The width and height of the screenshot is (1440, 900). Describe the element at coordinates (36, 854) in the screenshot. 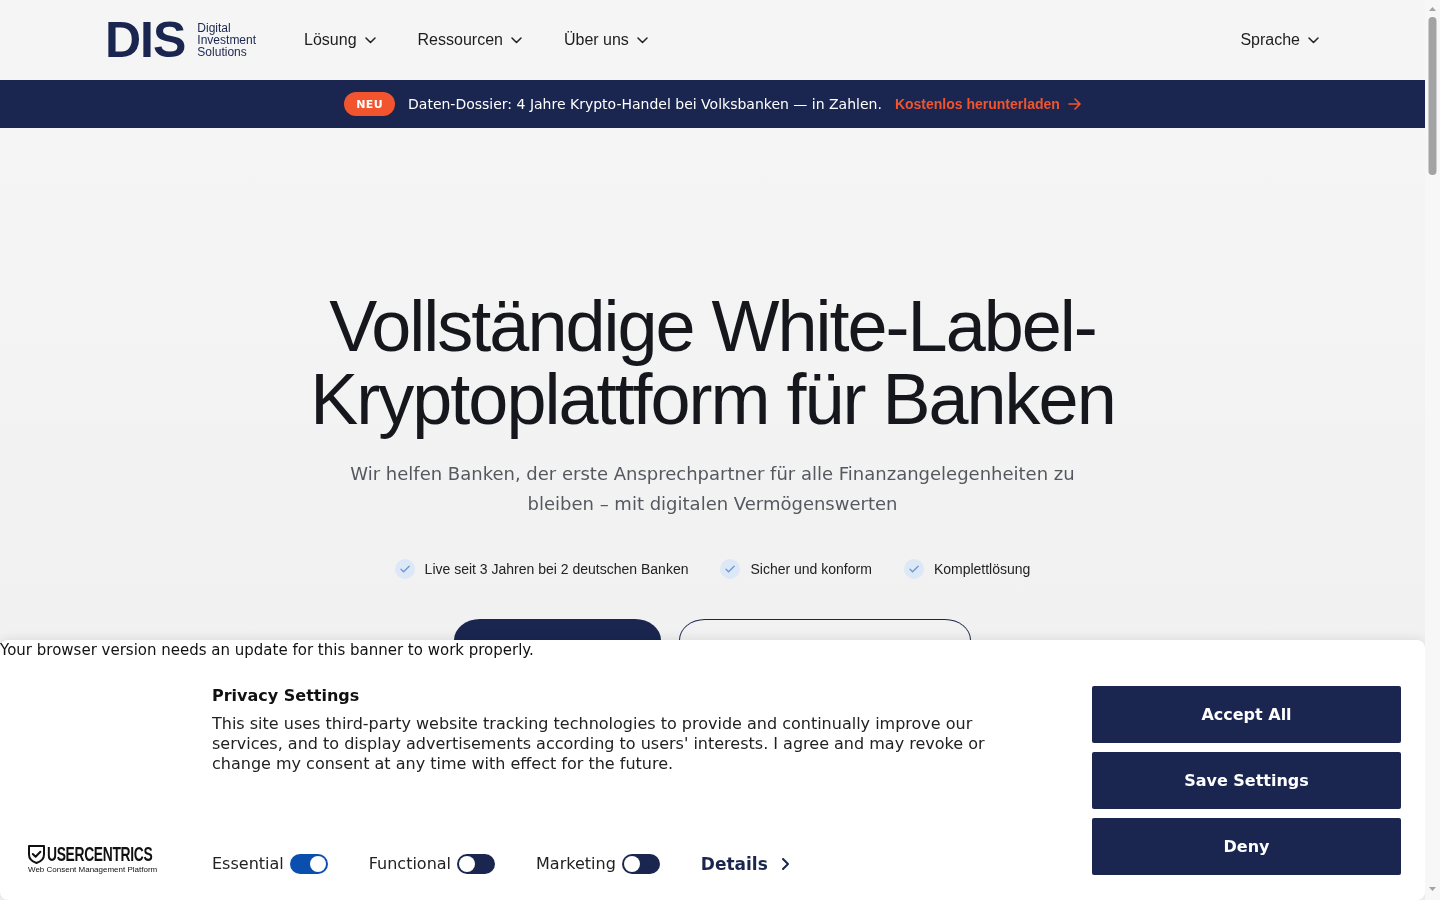

I see `shield-check-icon` at that location.